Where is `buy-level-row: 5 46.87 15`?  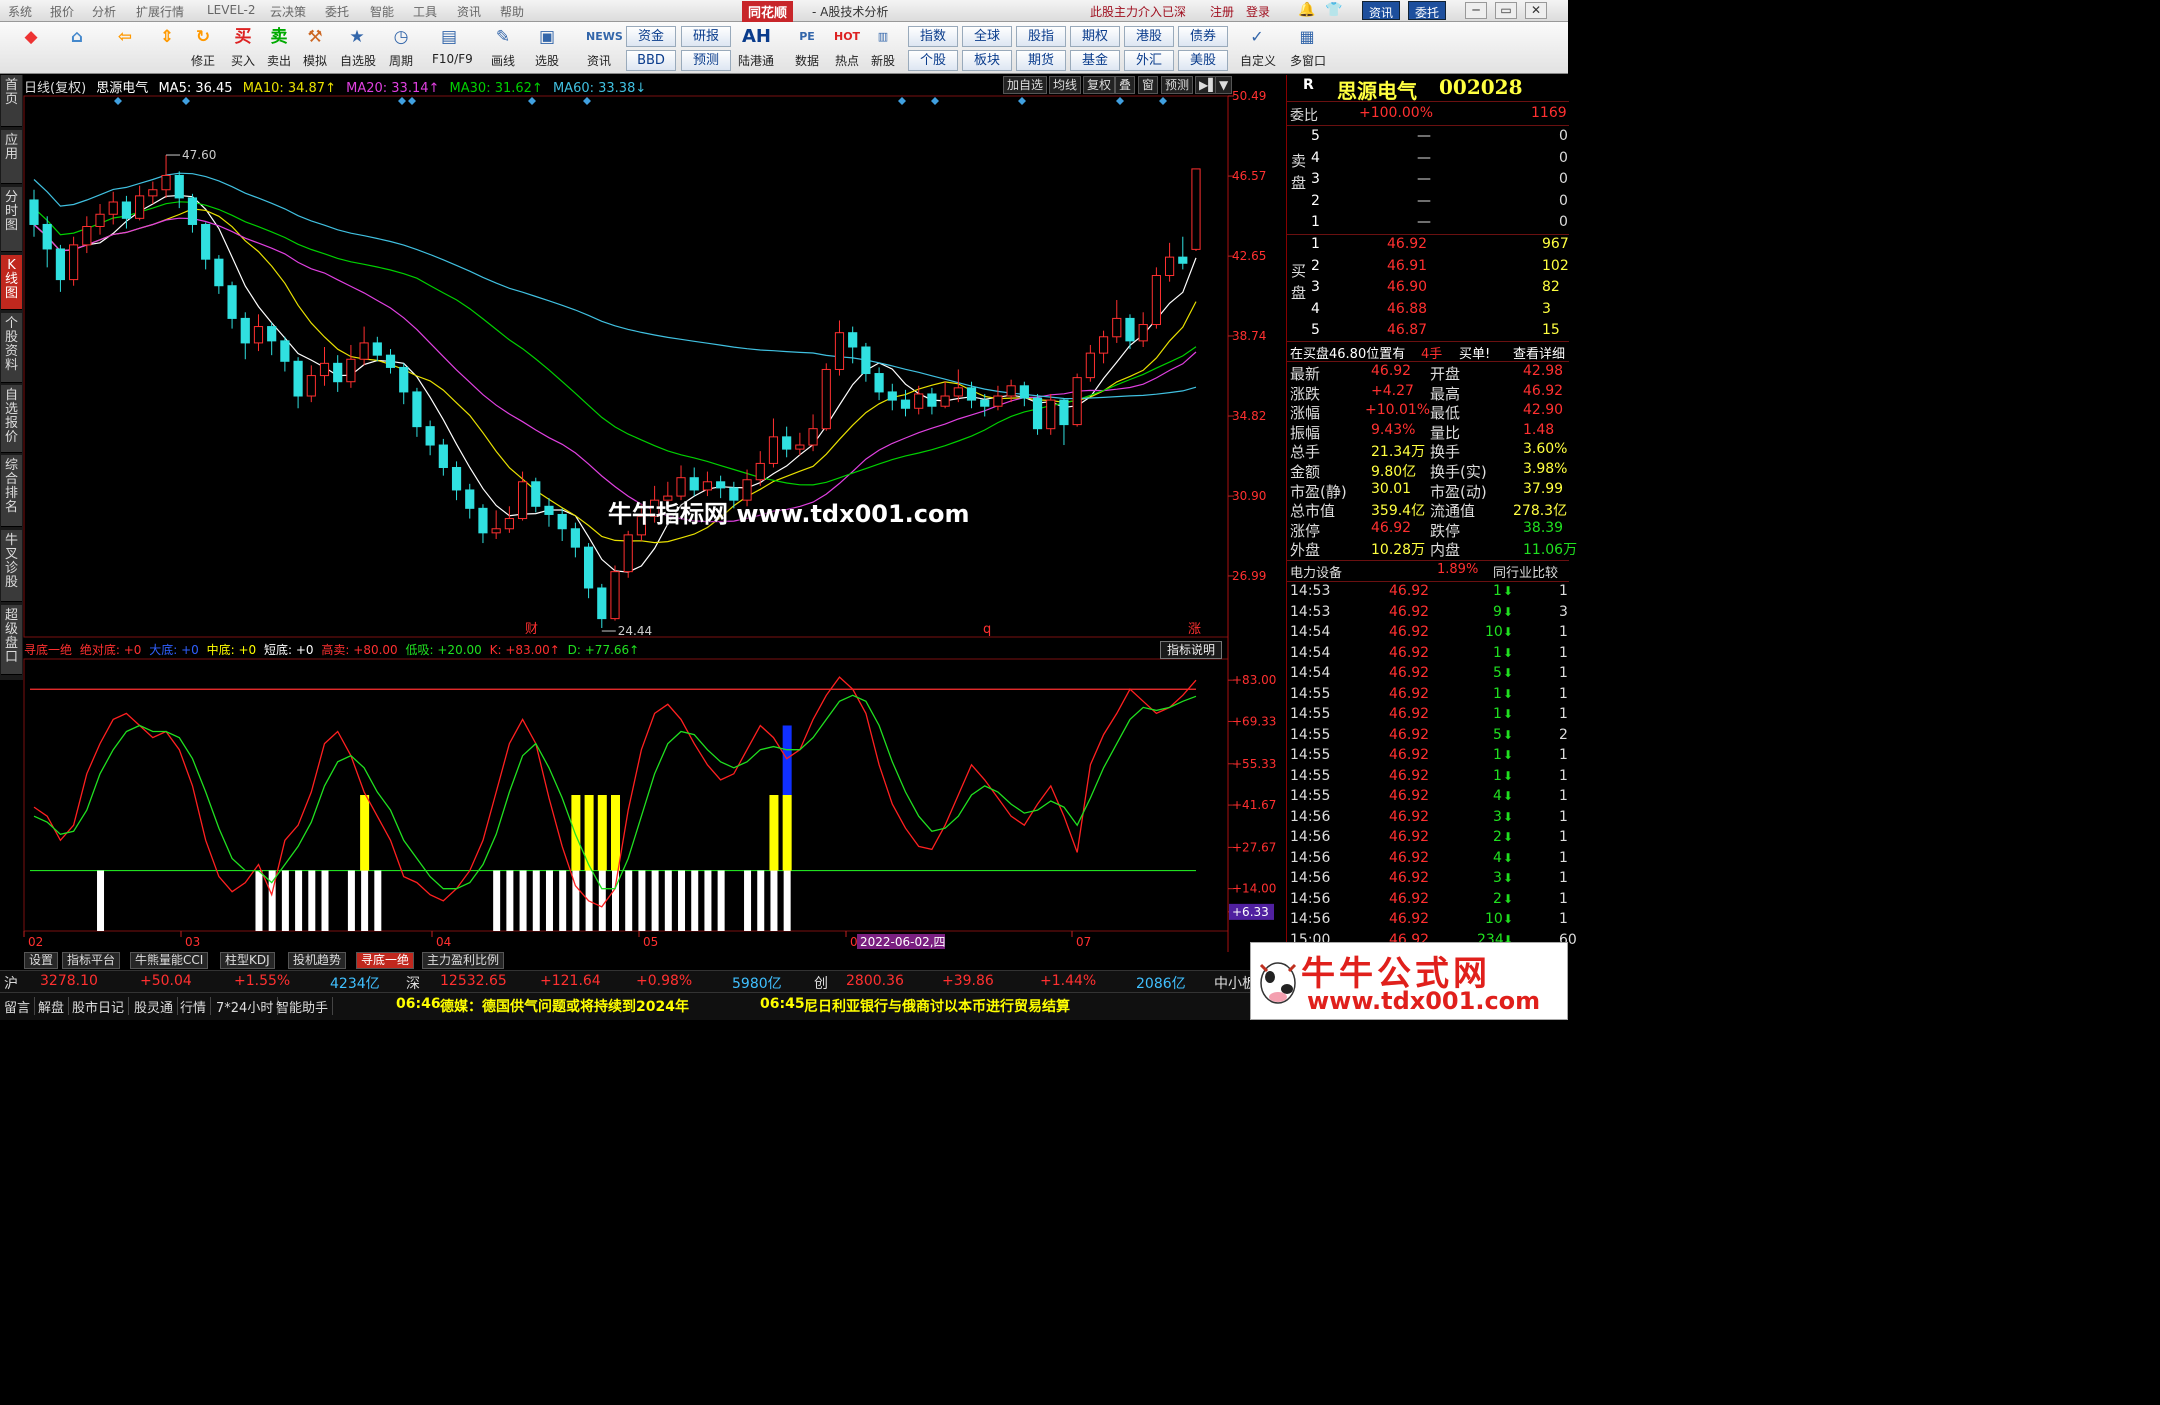
buy-level-row: 5 46.87 15 is located at coordinates (1428, 331).